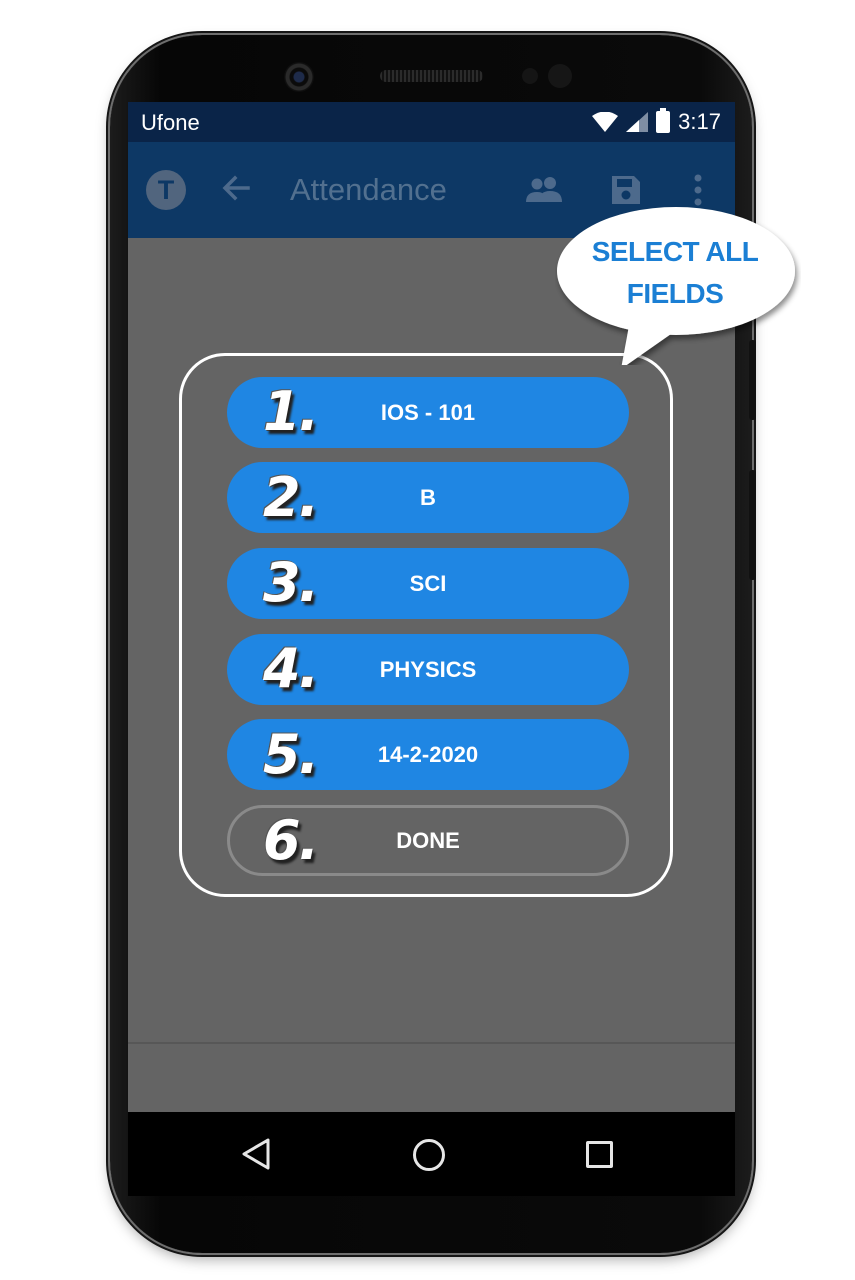  I want to click on more-vert-icon, so click(698, 190).